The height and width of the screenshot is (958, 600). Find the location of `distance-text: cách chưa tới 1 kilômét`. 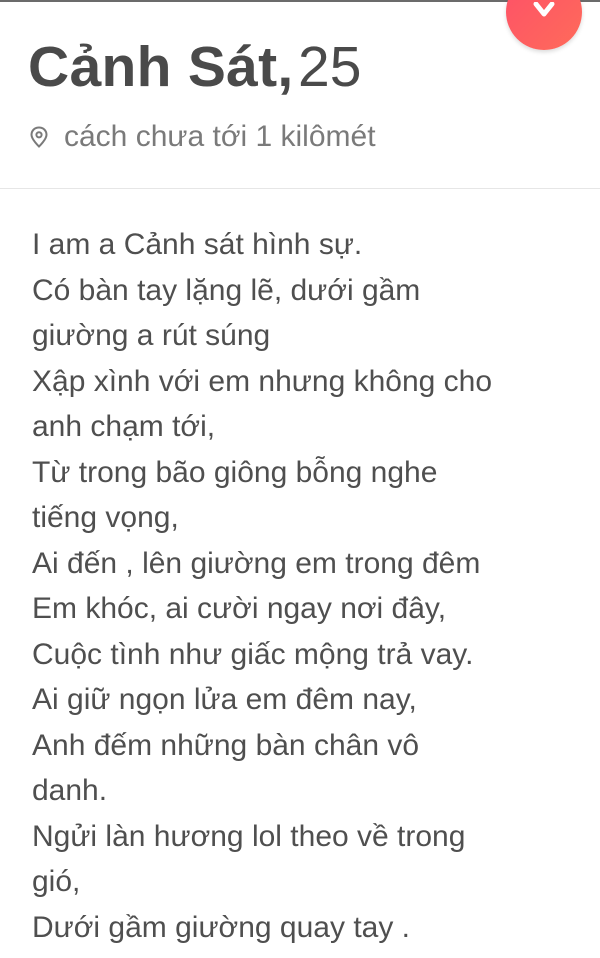

distance-text: cách chưa tới 1 kilômét is located at coordinates (220, 136).